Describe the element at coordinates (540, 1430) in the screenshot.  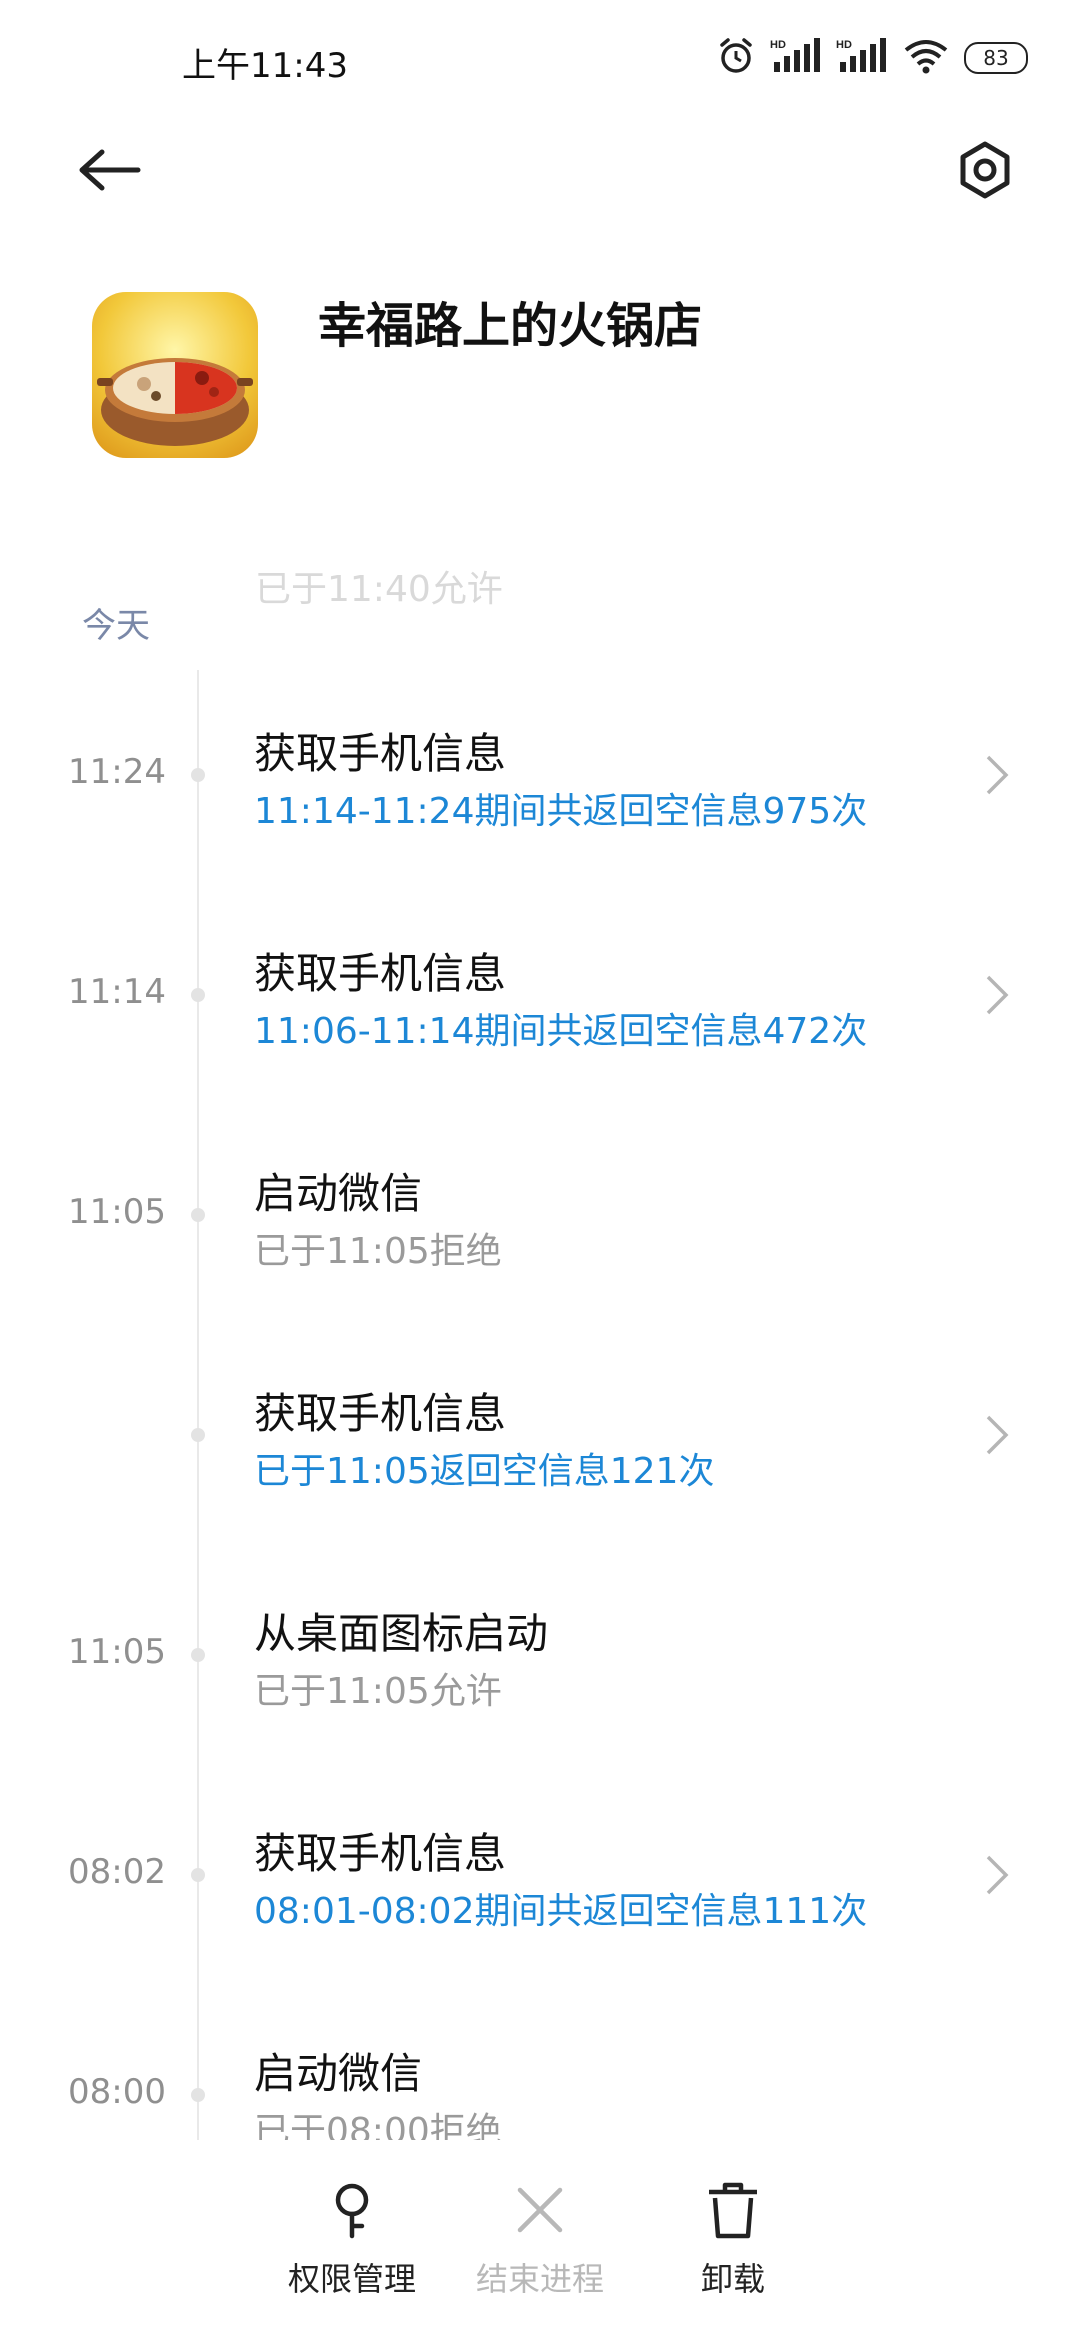
I see `timeline-item: 获取手机信息 已于11:05返回空信息121次` at that location.